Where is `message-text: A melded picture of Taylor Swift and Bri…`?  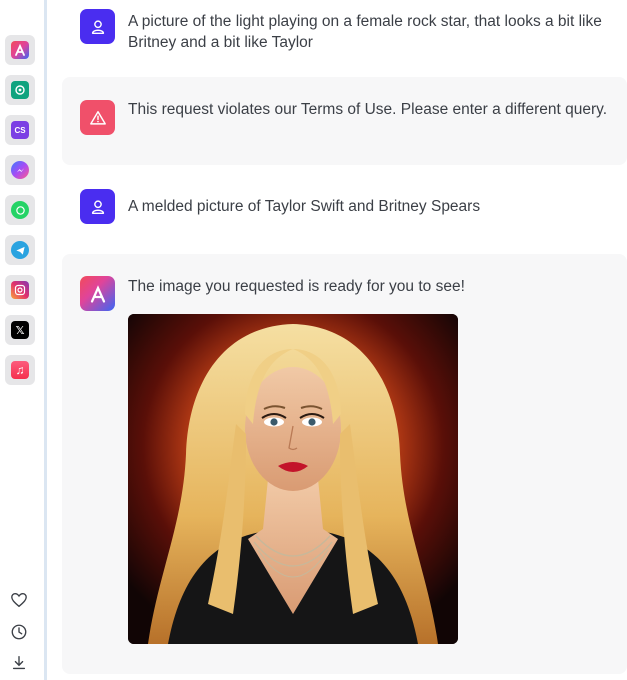 message-text: A melded picture of Taylor Swift and Bri… is located at coordinates (304, 206).